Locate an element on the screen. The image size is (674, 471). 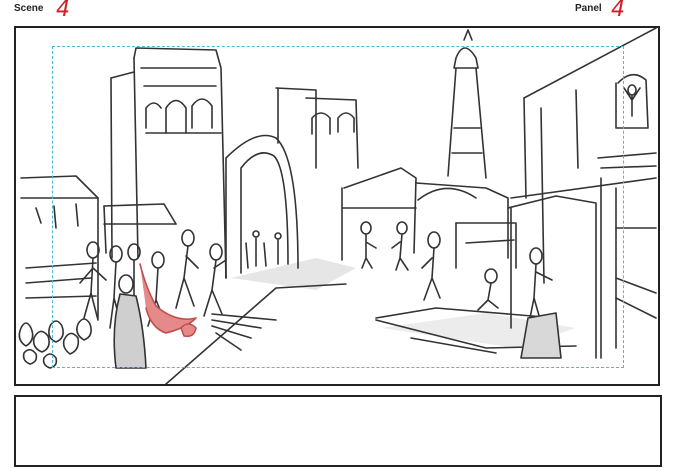
panel-number: 4 is located at coordinates (618, 11).